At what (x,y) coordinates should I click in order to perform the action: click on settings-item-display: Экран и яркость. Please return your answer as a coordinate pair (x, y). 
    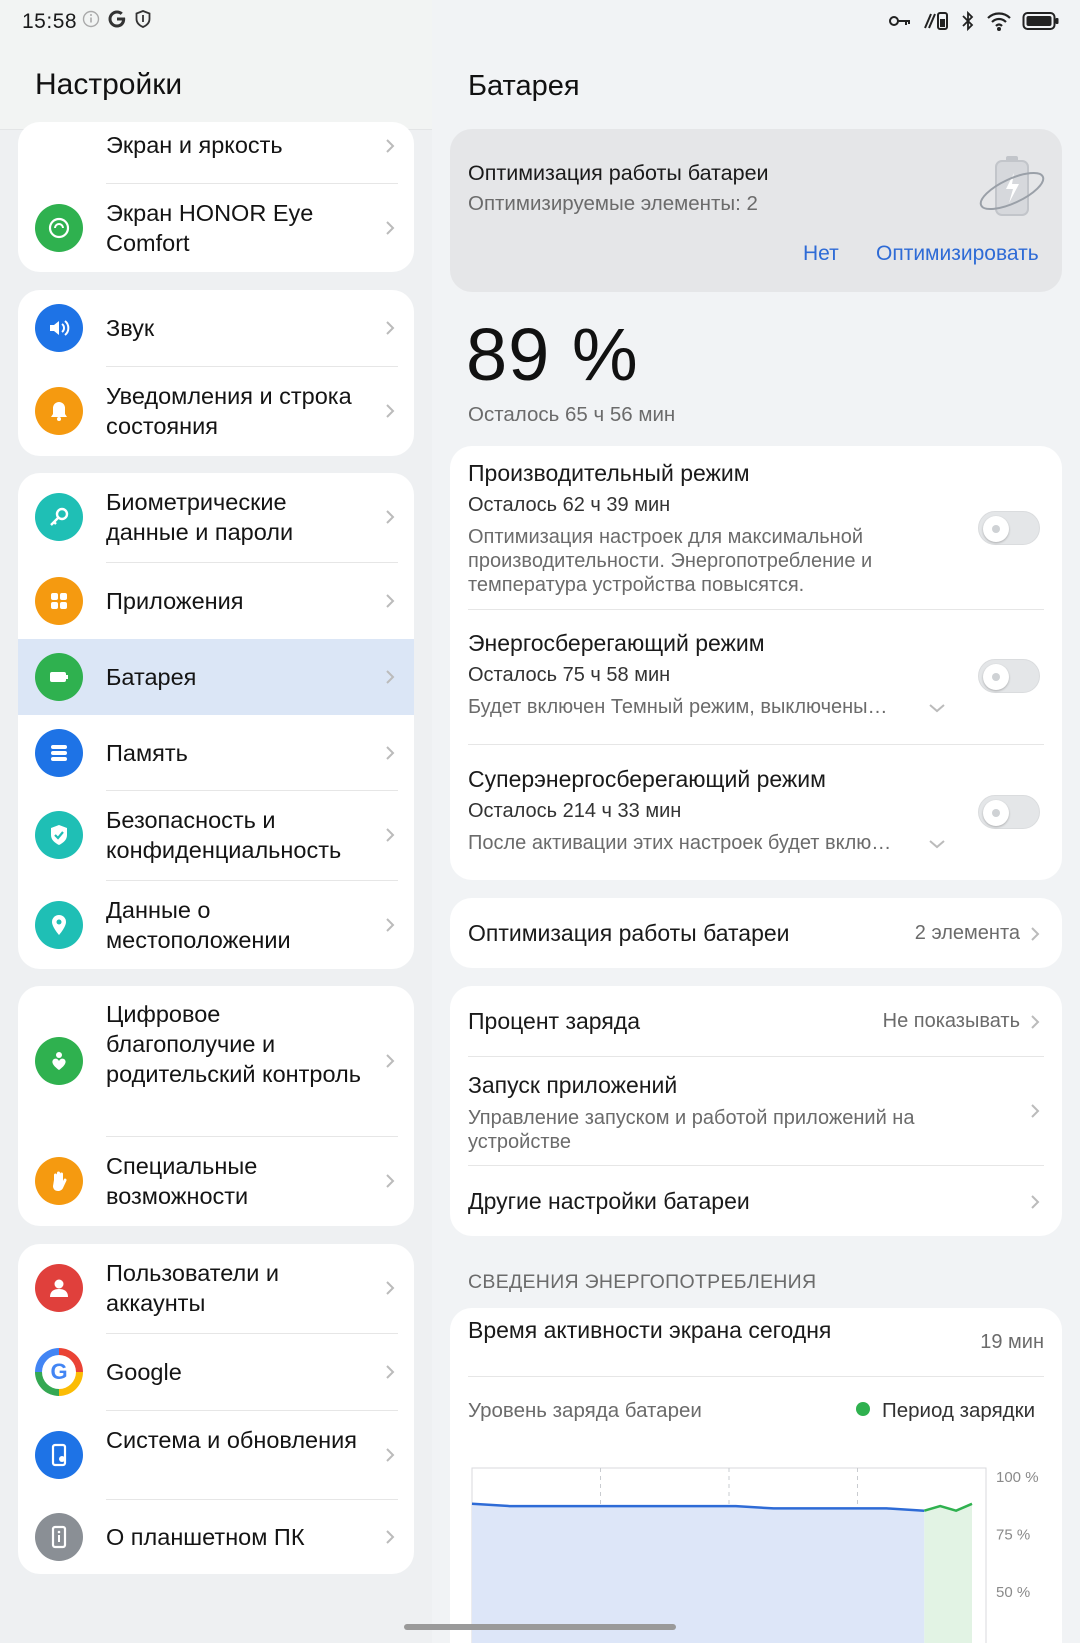
    Looking at the image, I should click on (216, 153).